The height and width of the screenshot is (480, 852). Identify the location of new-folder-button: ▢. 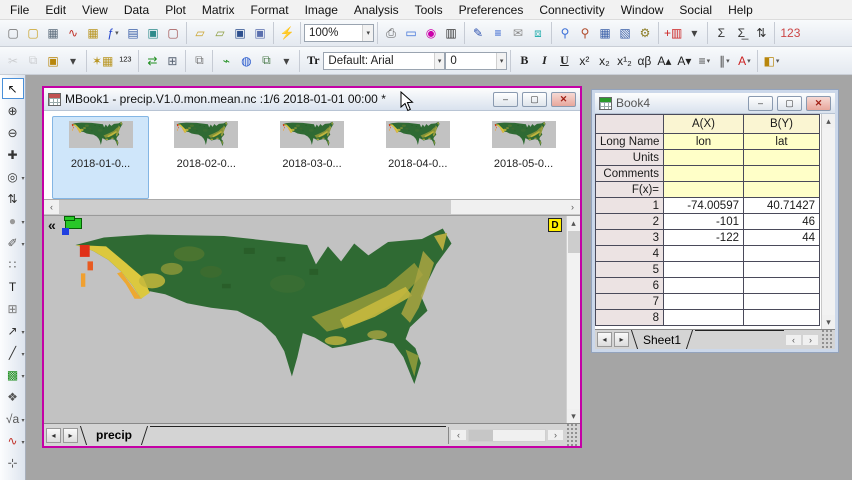
(33, 33).